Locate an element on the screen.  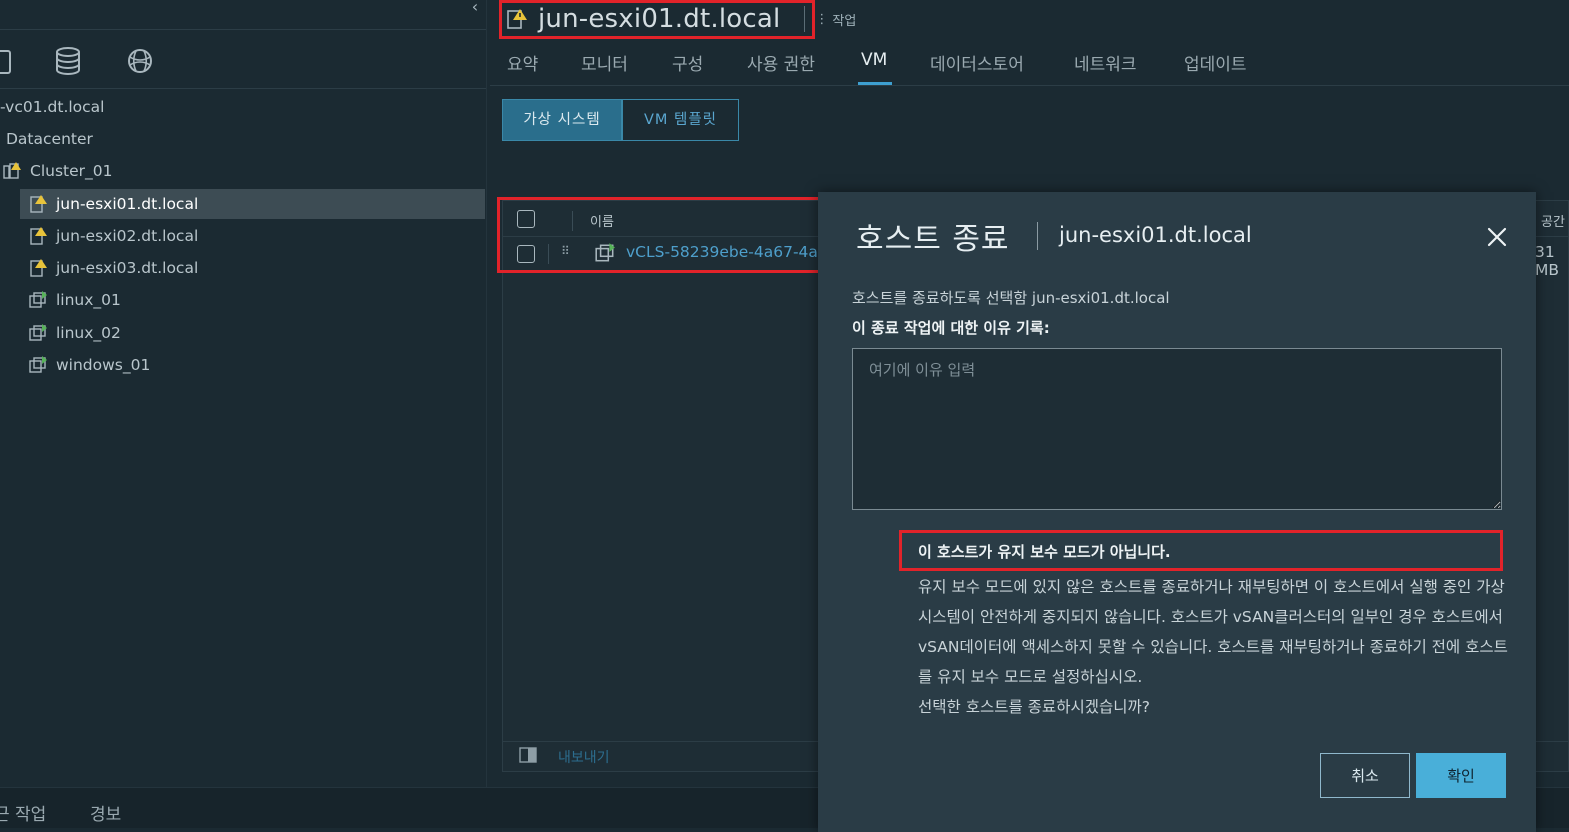
tab-datastores: 데이터스토어 is located at coordinates (977, 67).